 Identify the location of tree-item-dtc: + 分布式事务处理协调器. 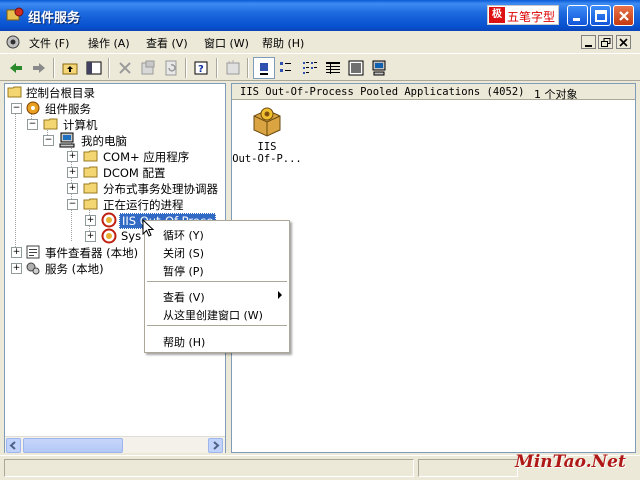
(115, 188).